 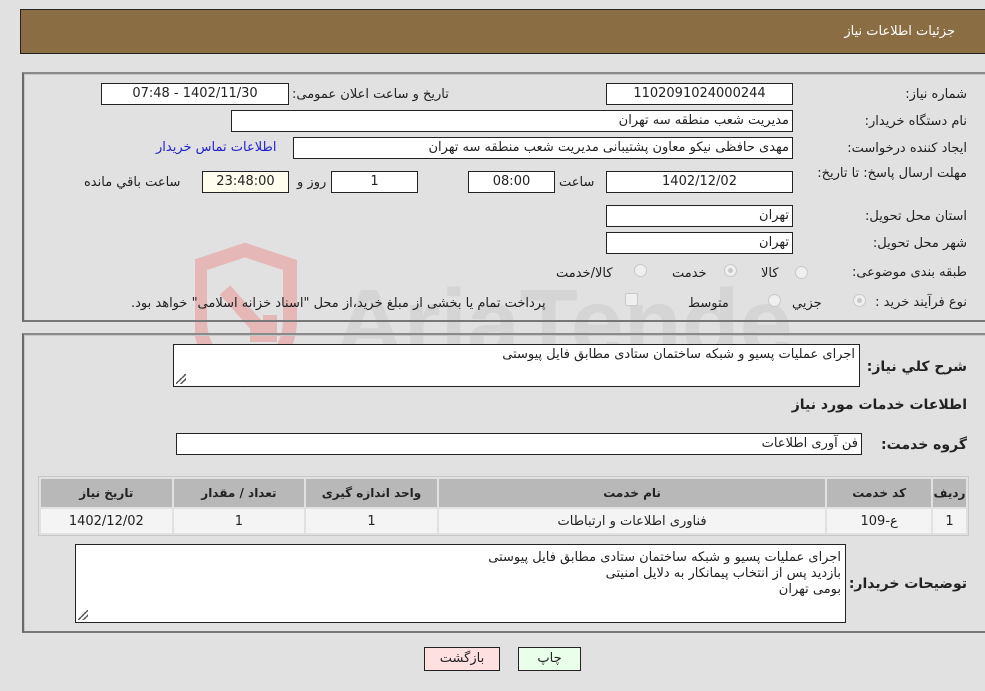 What do you see at coordinates (640, 270) in the screenshot?
I see `category-radio-goods-service` at bounding box center [640, 270].